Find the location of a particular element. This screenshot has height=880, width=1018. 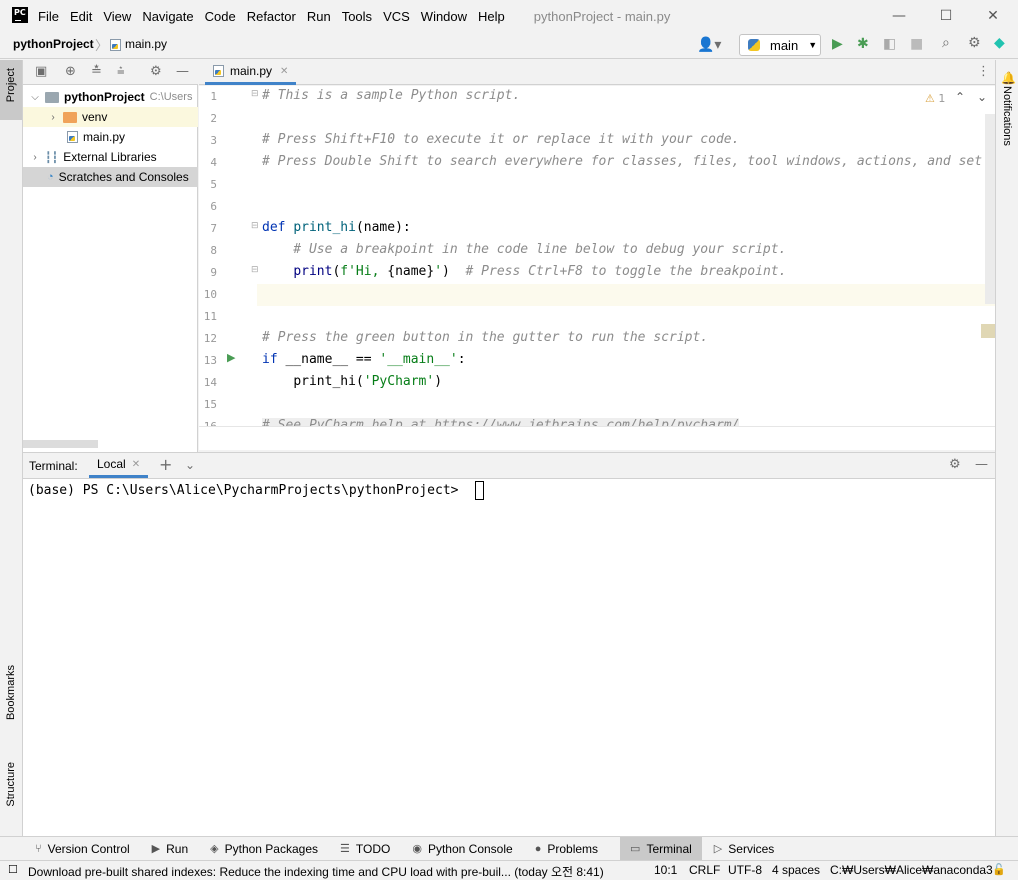

menu-navigate: Navigate is located at coordinates (167, 16).